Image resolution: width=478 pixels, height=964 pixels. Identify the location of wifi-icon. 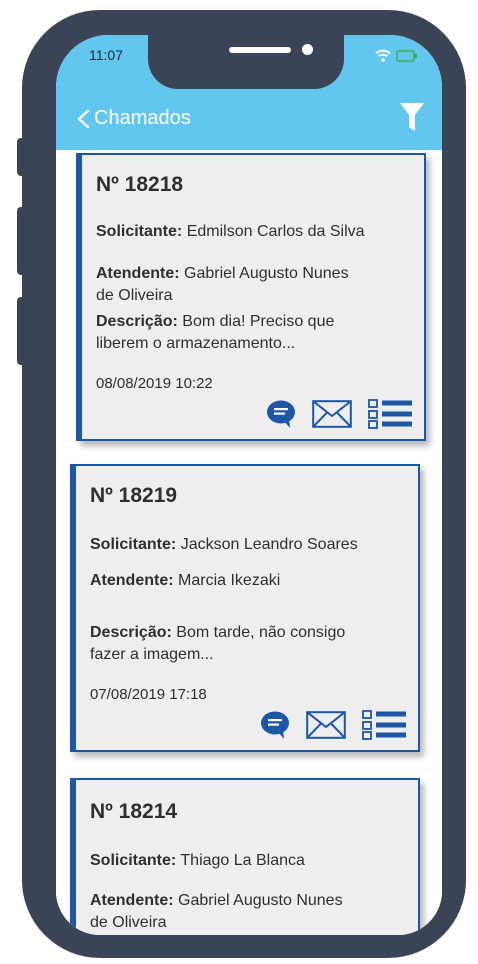
(383, 55).